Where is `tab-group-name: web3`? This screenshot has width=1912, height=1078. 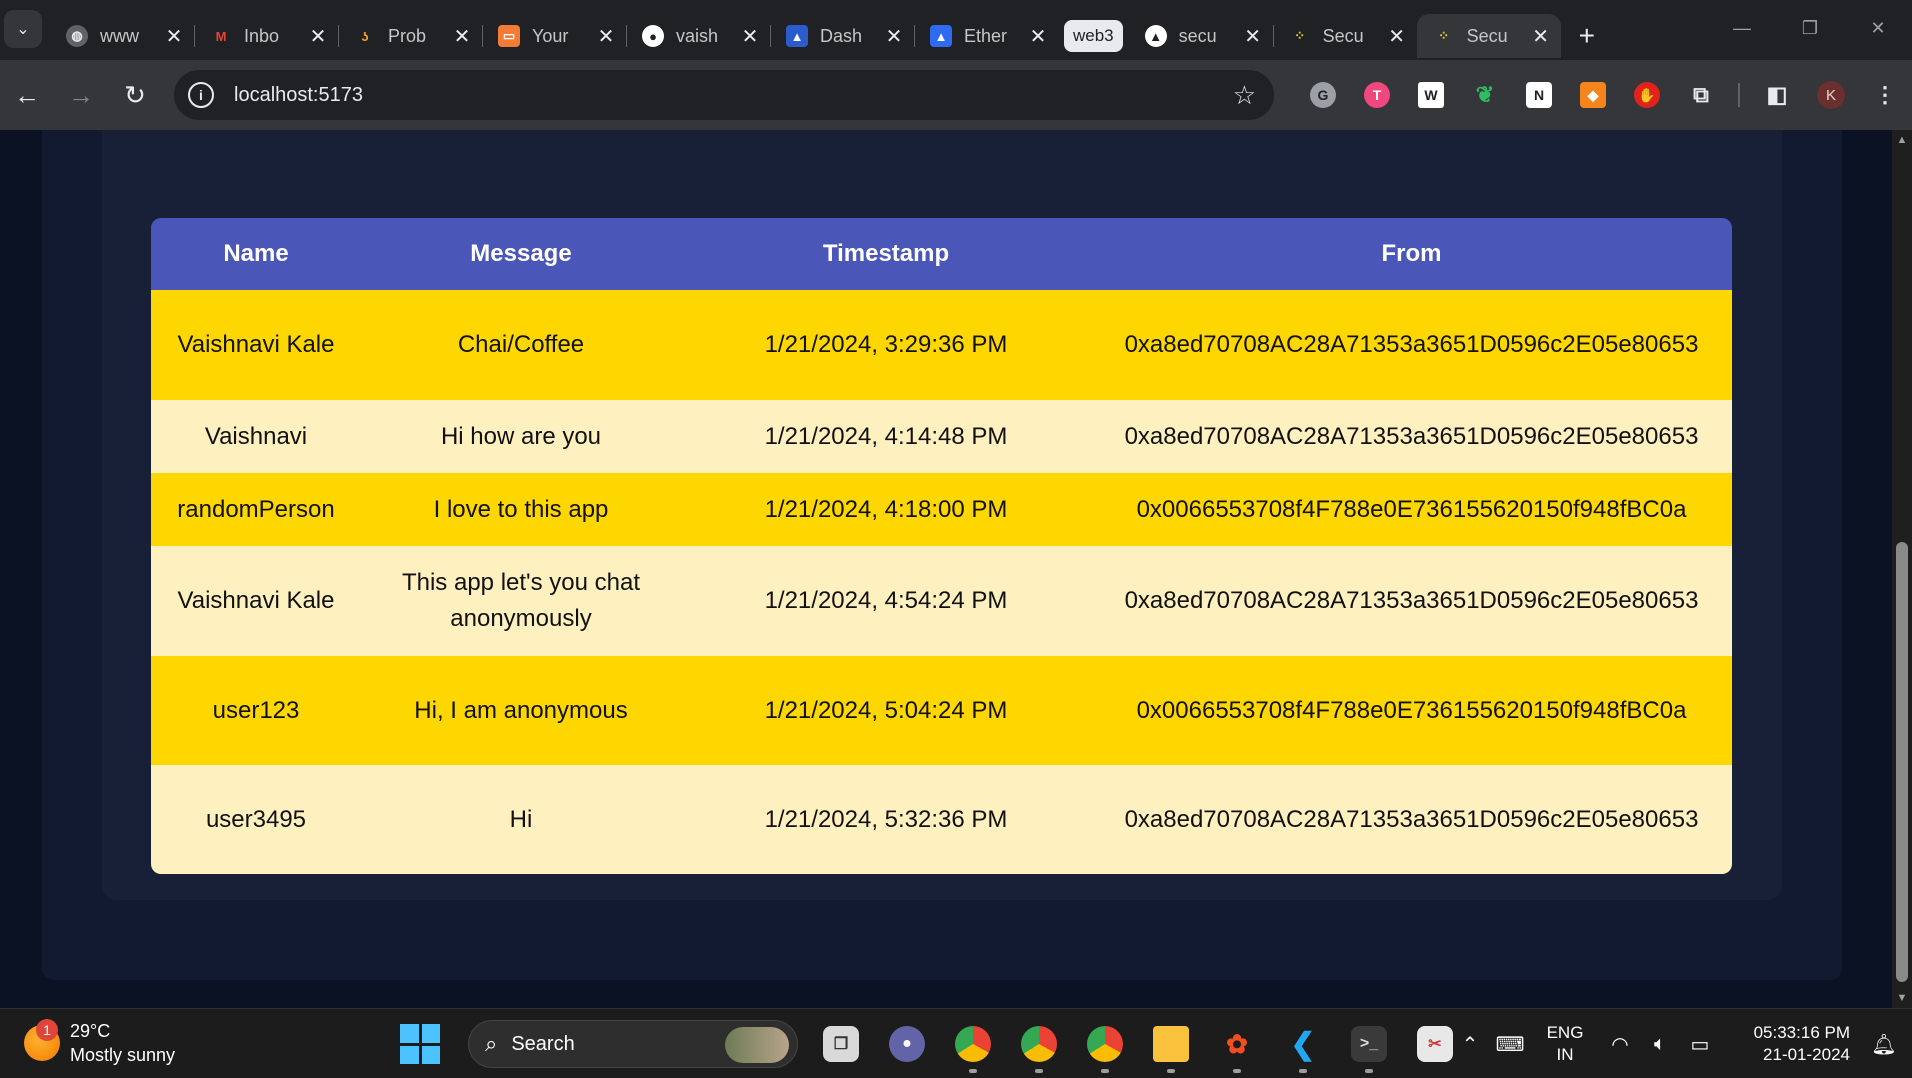
tab-group-name: web3 is located at coordinates (1093, 36).